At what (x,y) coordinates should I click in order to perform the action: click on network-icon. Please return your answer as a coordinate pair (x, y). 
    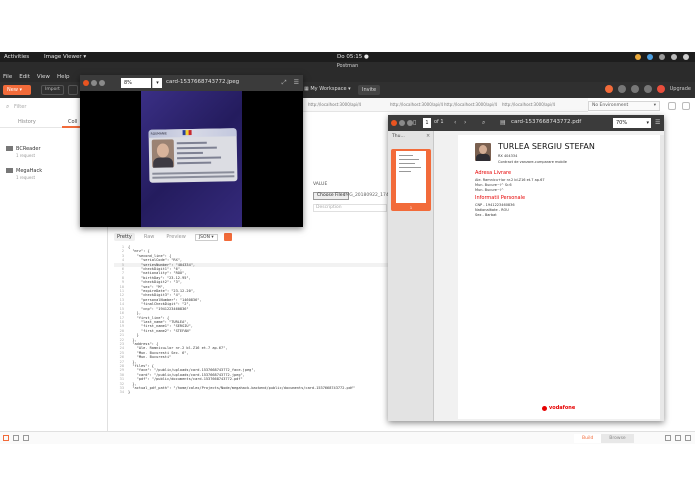
    Looking at the image, I should click on (662, 57).